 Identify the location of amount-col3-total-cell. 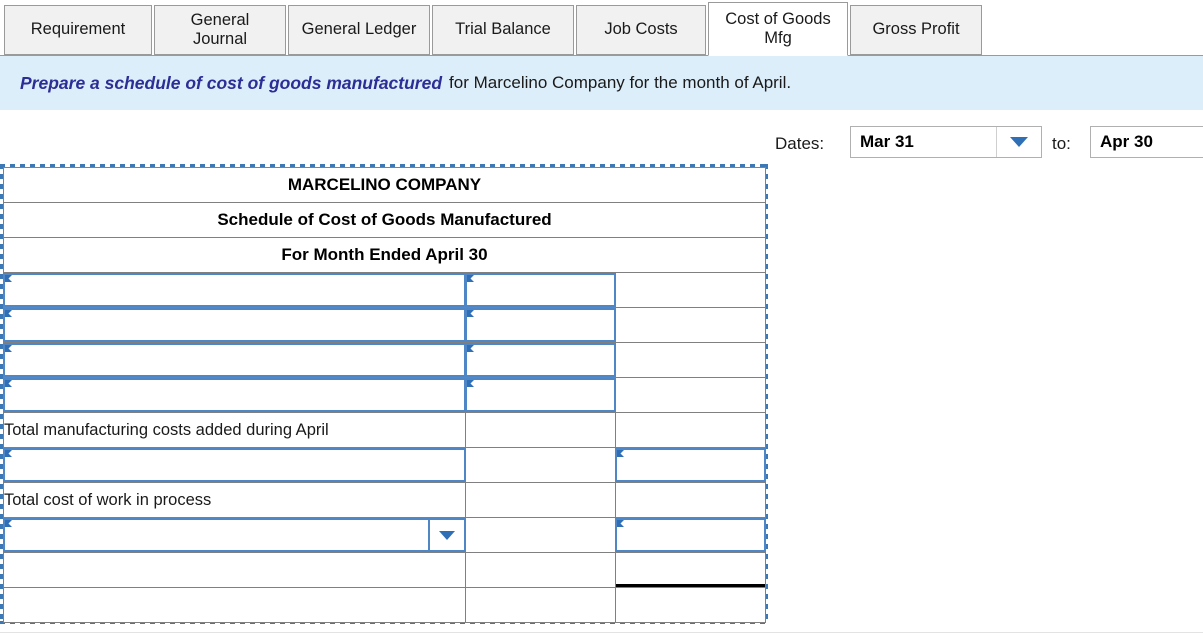
(690, 570).